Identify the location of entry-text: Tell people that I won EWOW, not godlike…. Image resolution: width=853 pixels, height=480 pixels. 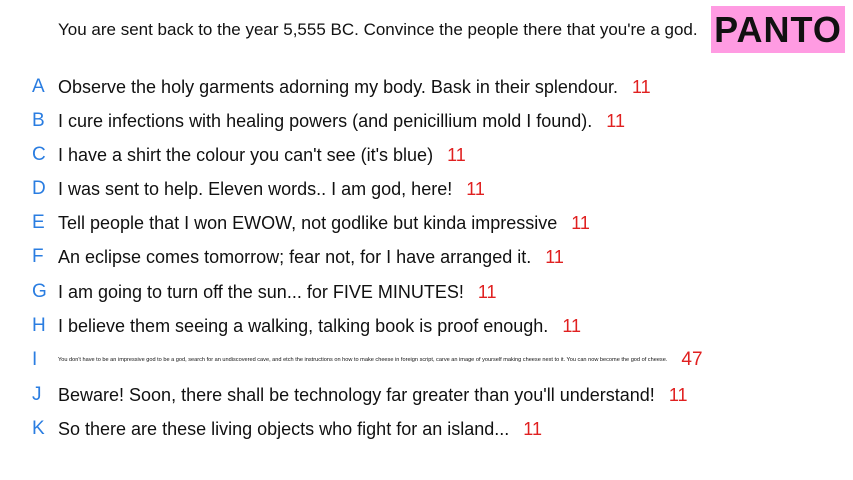
(308, 222).